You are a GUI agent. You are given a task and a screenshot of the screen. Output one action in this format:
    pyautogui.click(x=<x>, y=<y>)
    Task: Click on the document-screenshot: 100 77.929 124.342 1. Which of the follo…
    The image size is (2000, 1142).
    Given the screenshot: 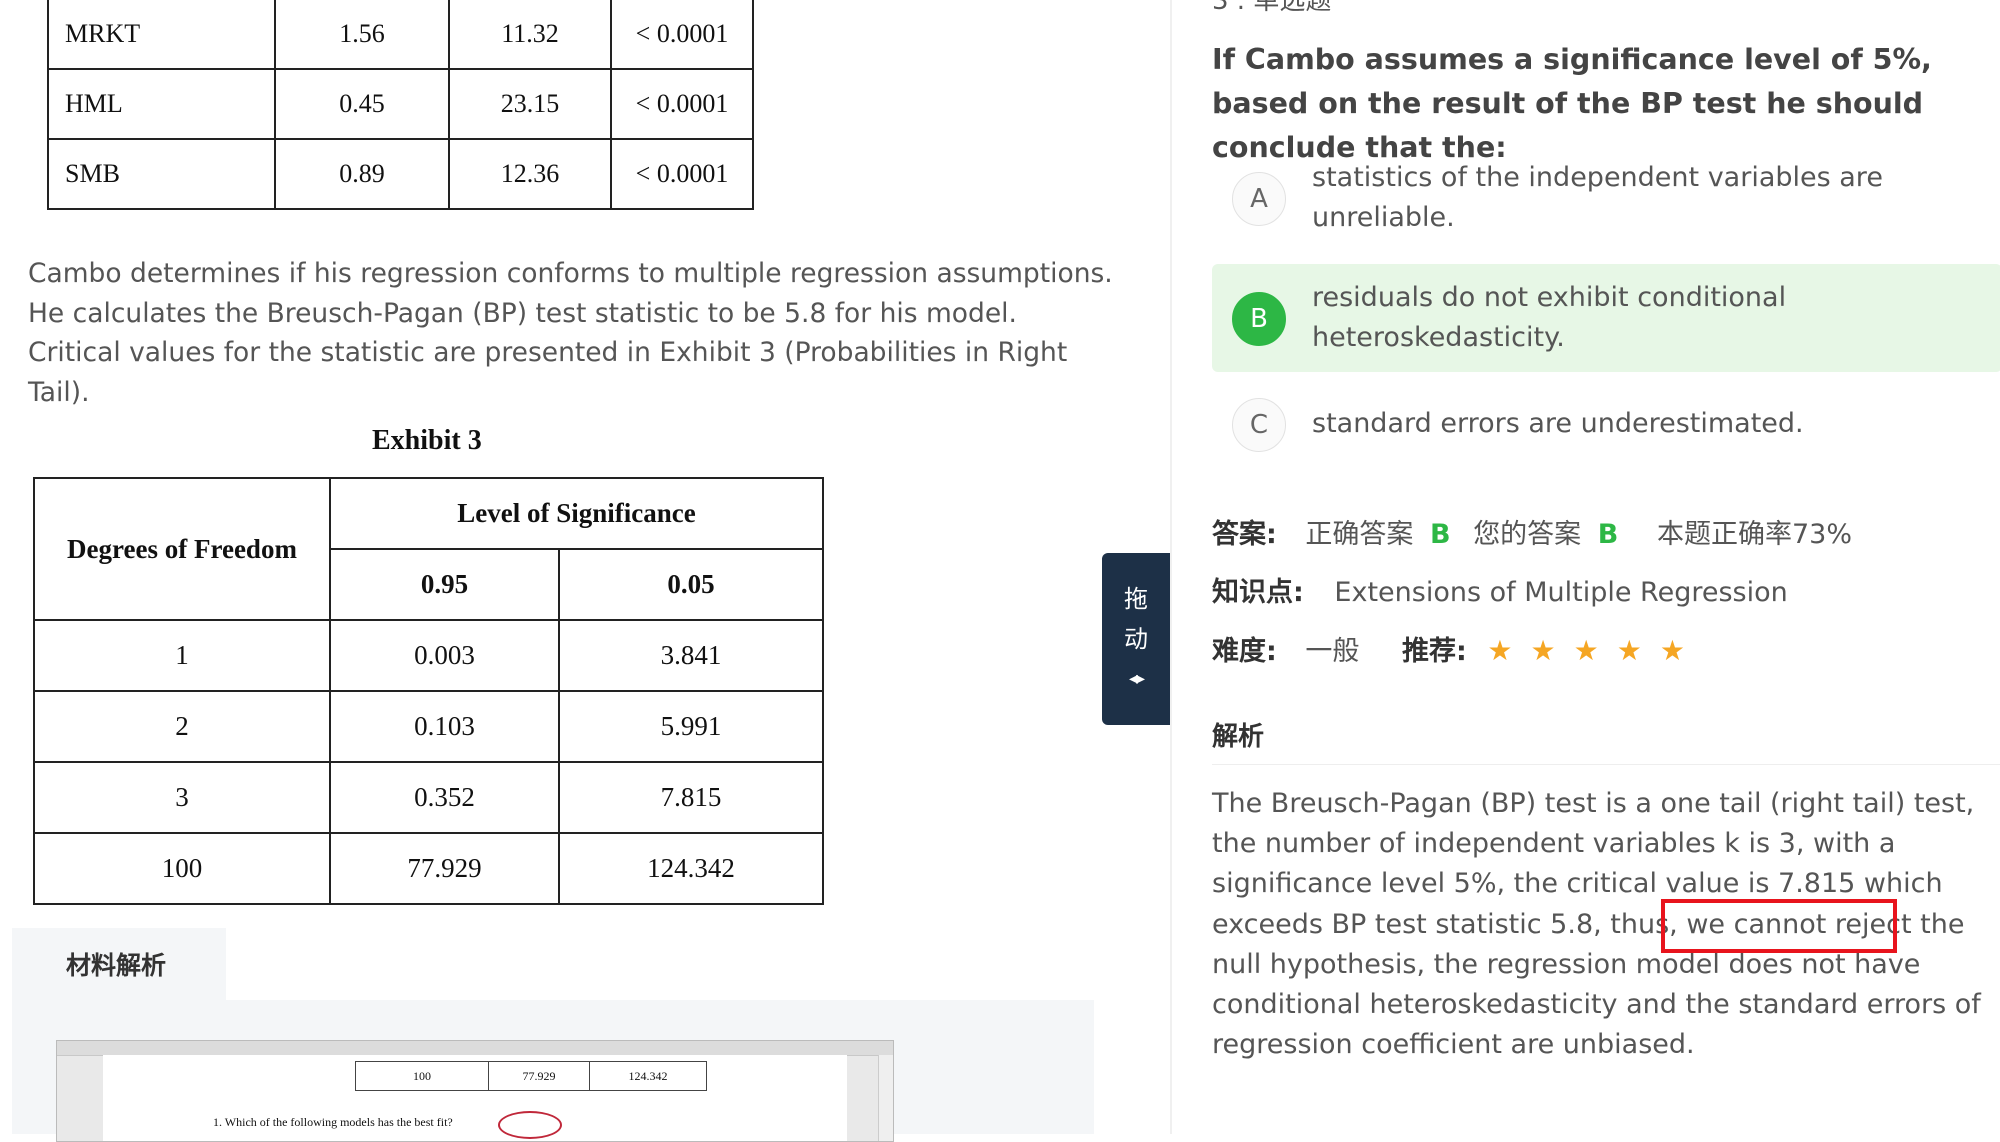 What is the action you would take?
    pyautogui.click(x=475, y=1091)
    